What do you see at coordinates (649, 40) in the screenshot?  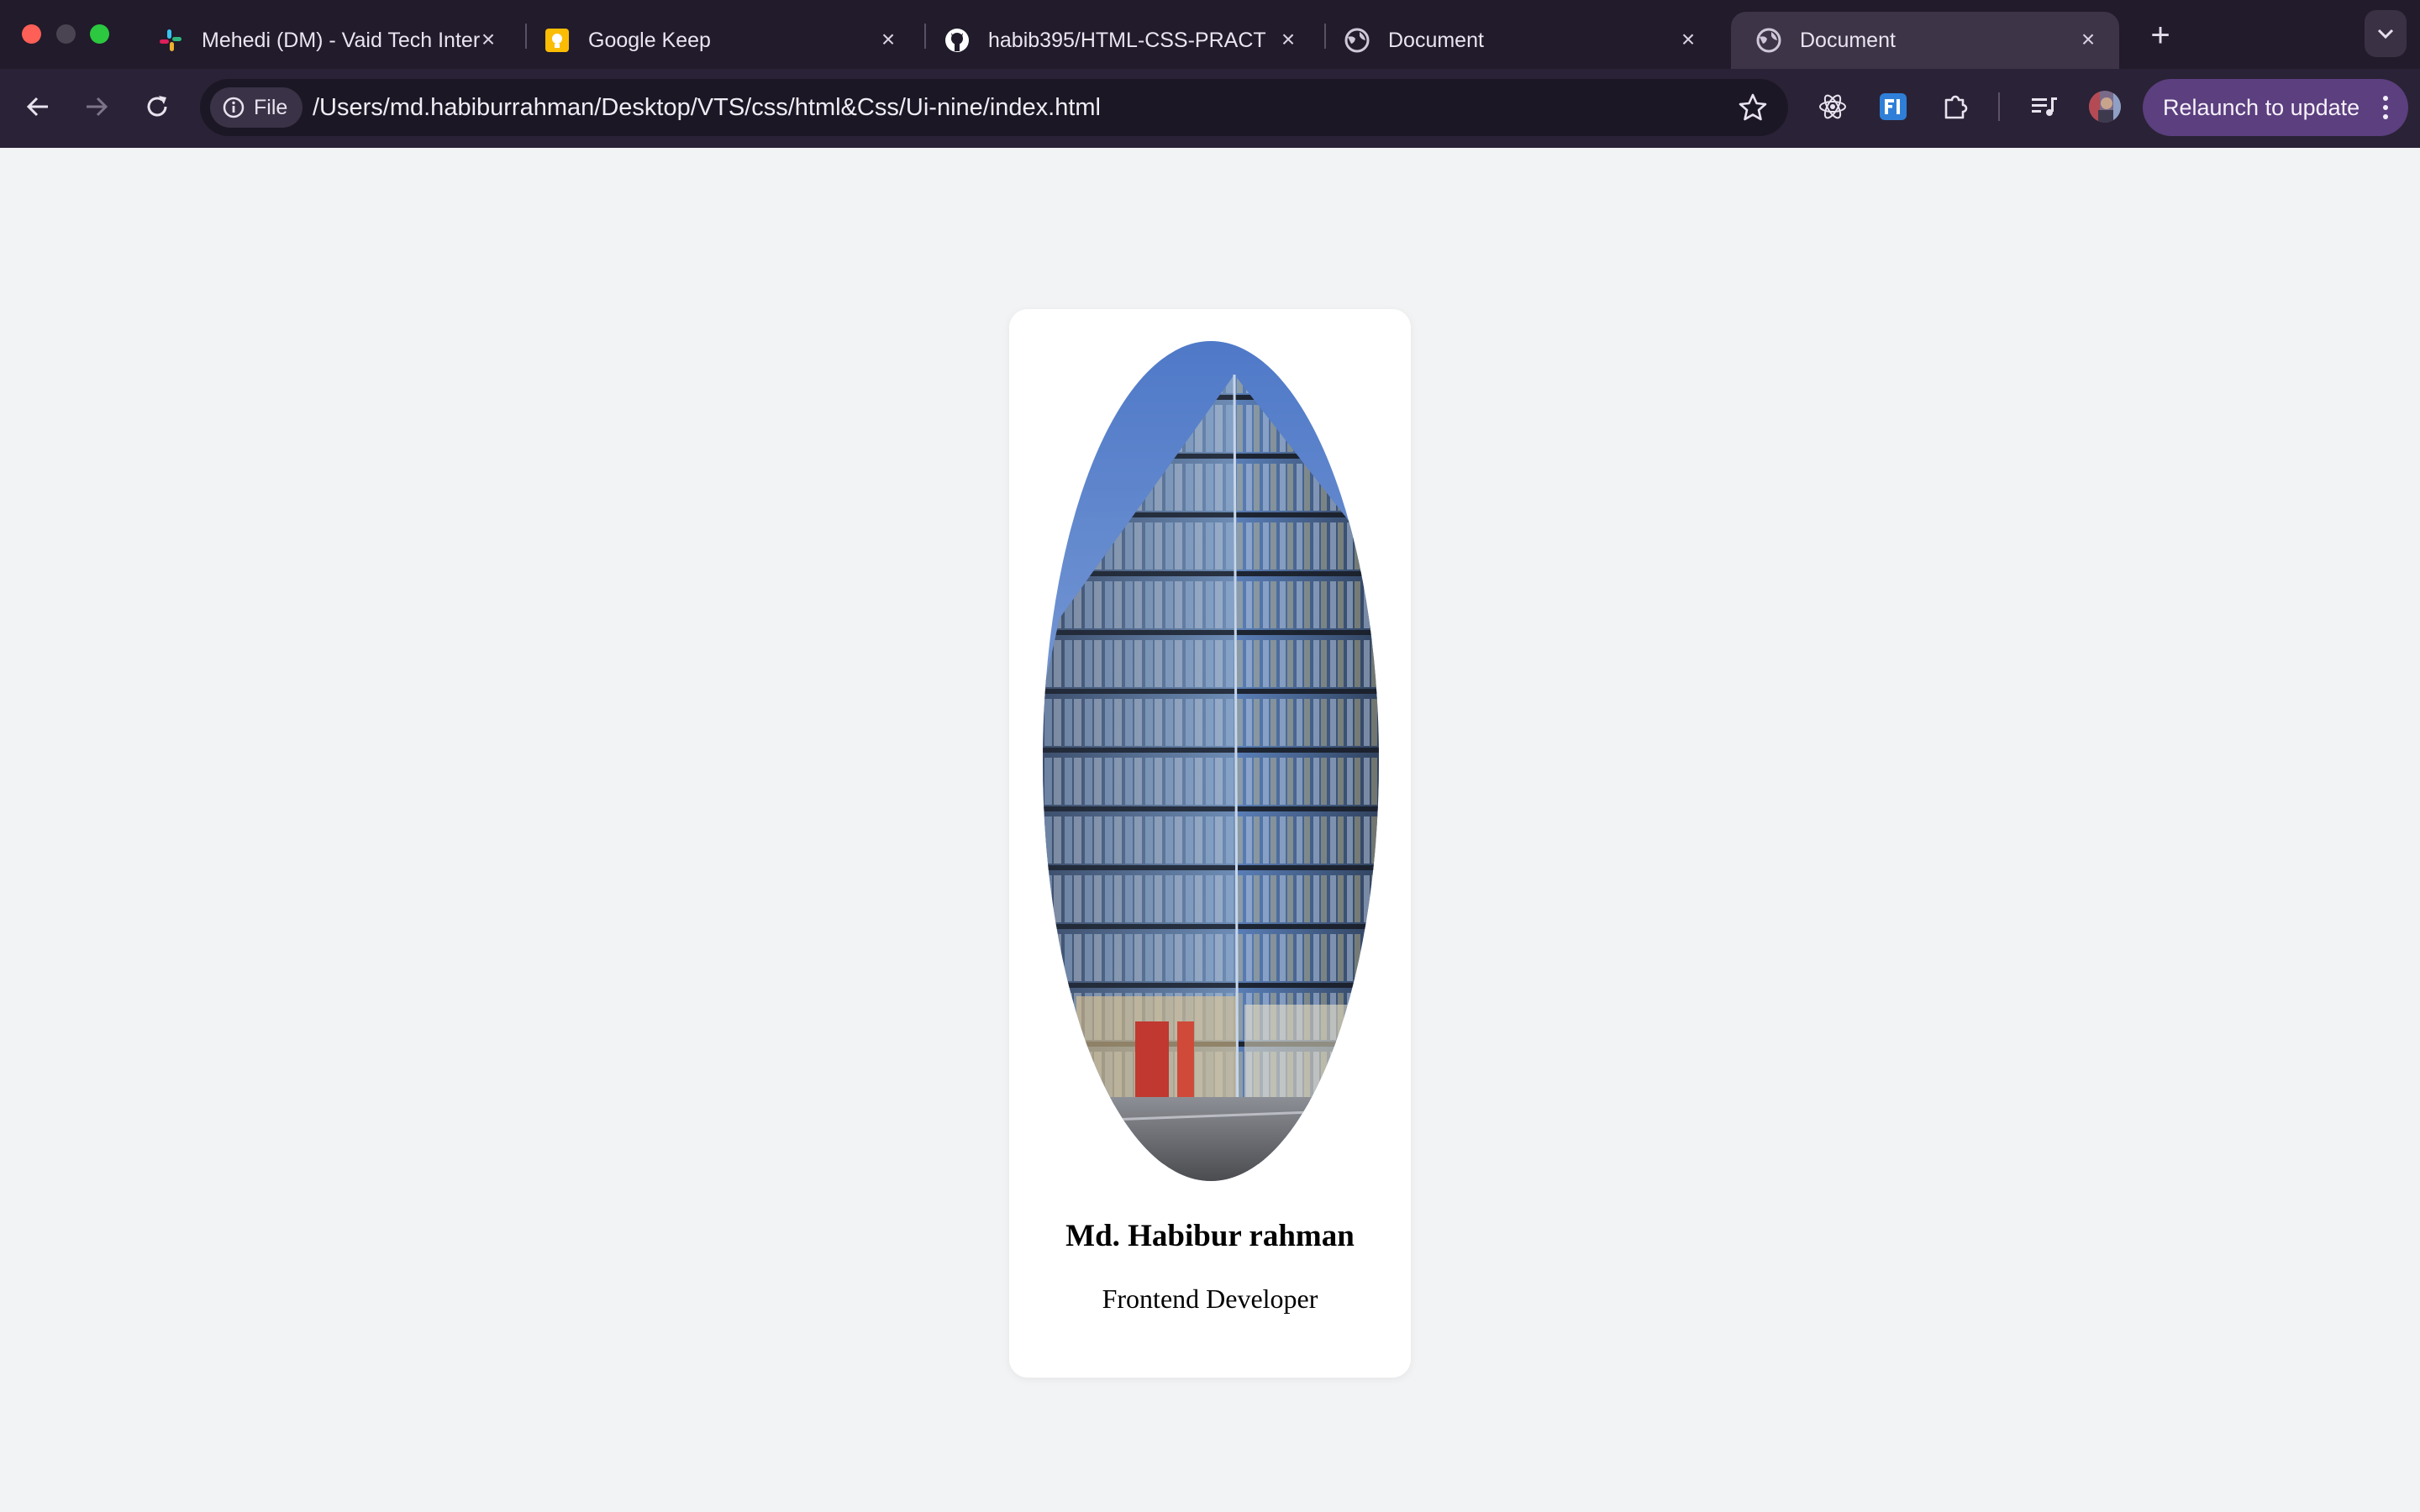 I see `tab-title: Google Keep` at bounding box center [649, 40].